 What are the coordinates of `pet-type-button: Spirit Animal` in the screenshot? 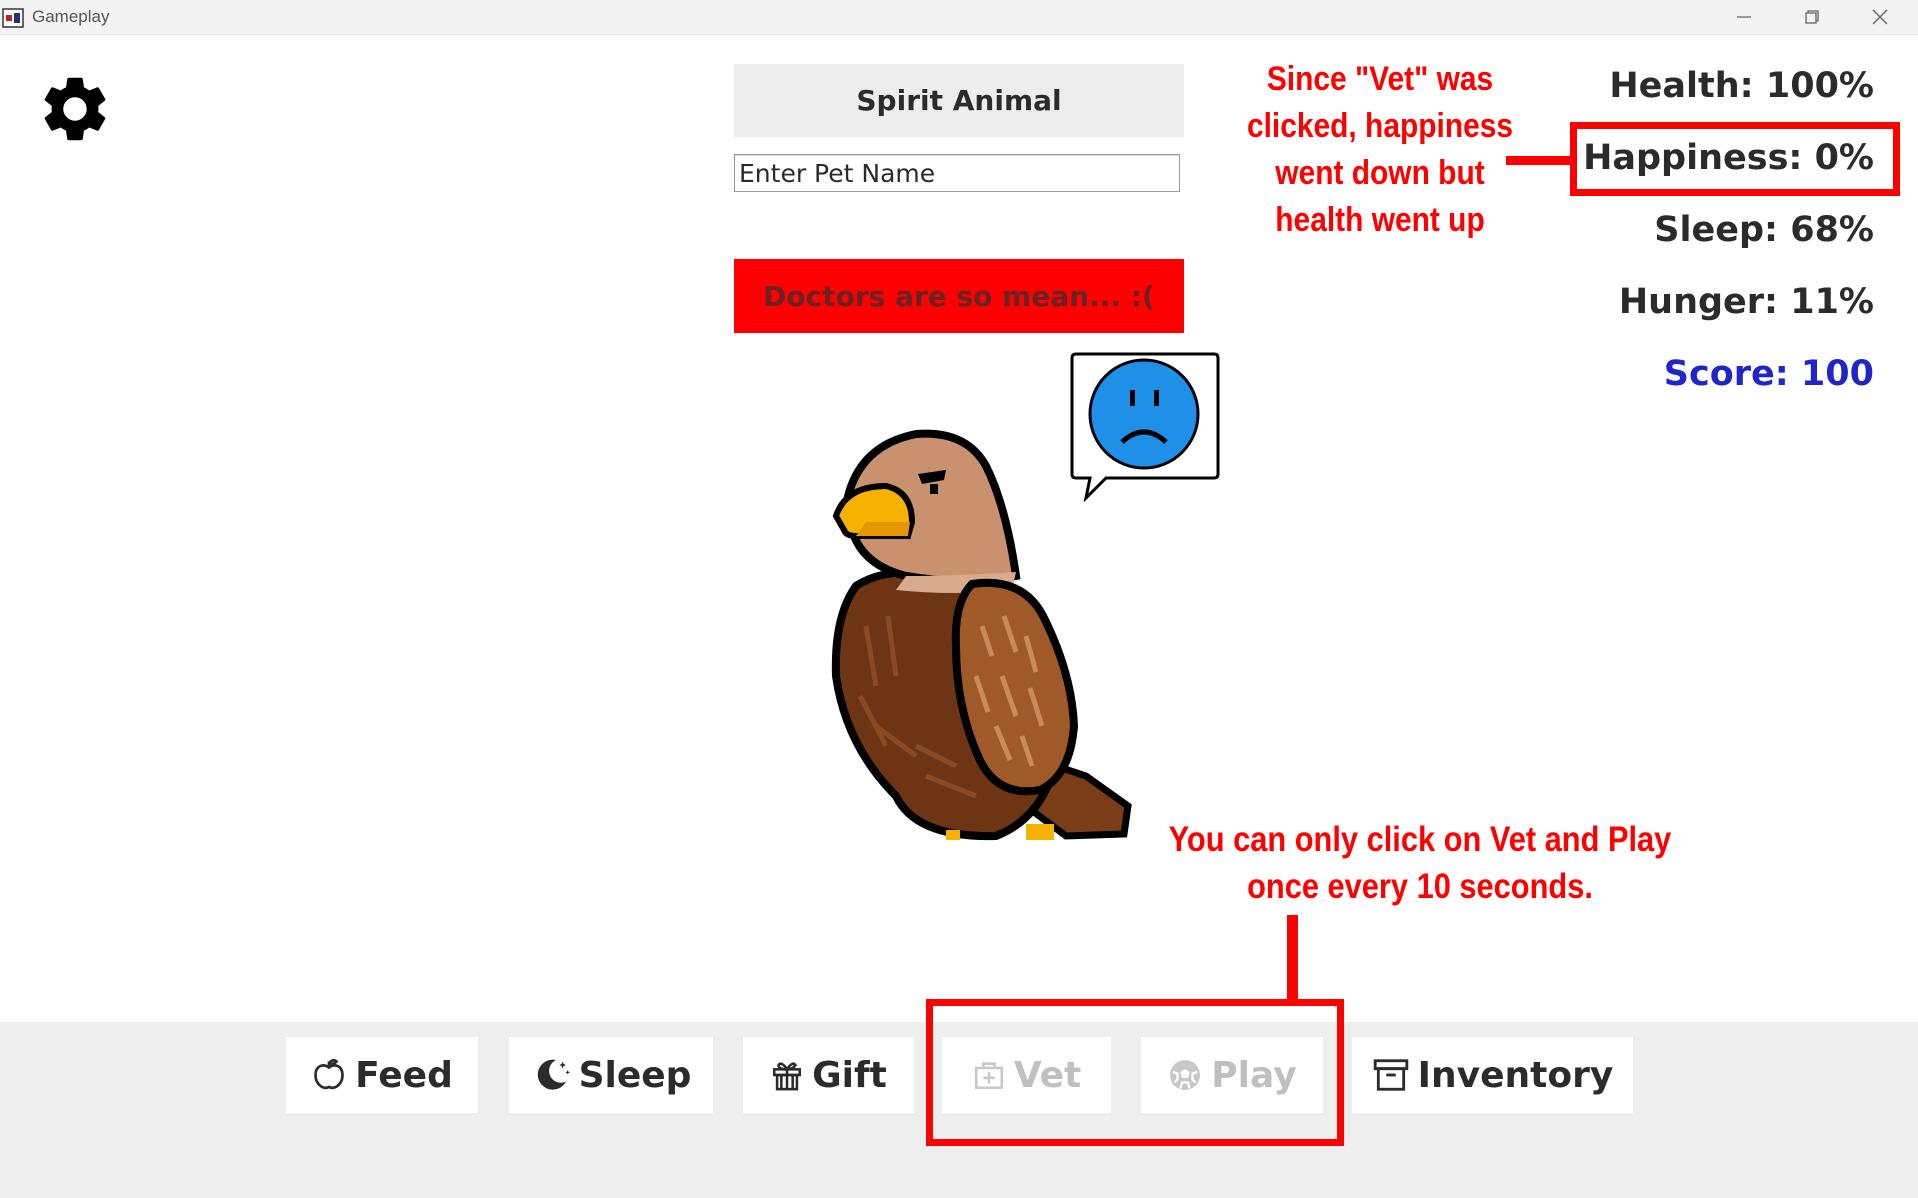 It's located at (959, 100).